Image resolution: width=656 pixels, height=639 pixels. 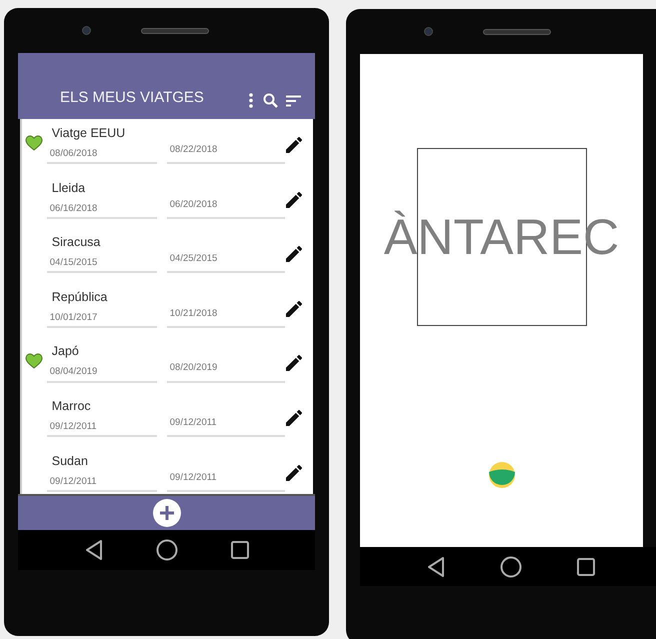 I want to click on app-title: ELS MEUS VIATGES, so click(x=132, y=98).